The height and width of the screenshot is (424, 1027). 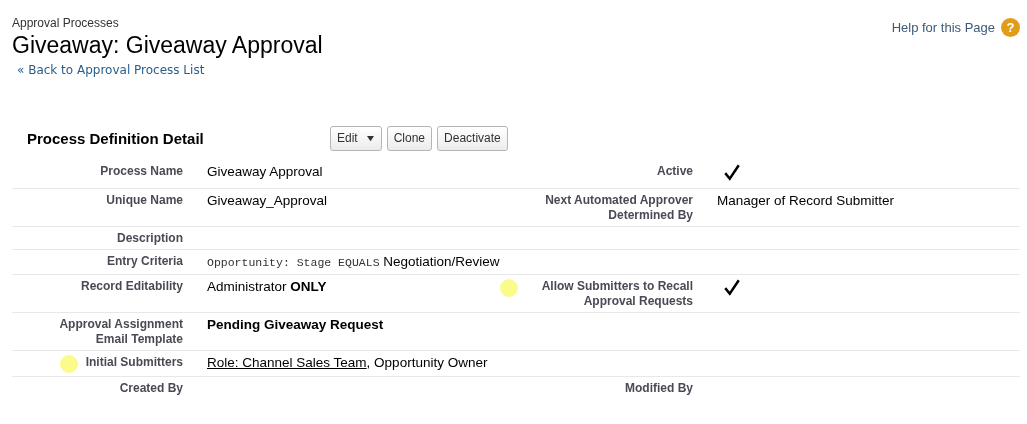 What do you see at coordinates (472, 138) in the screenshot?
I see `action-button: Deactivate` at bounding box center [472, 138].